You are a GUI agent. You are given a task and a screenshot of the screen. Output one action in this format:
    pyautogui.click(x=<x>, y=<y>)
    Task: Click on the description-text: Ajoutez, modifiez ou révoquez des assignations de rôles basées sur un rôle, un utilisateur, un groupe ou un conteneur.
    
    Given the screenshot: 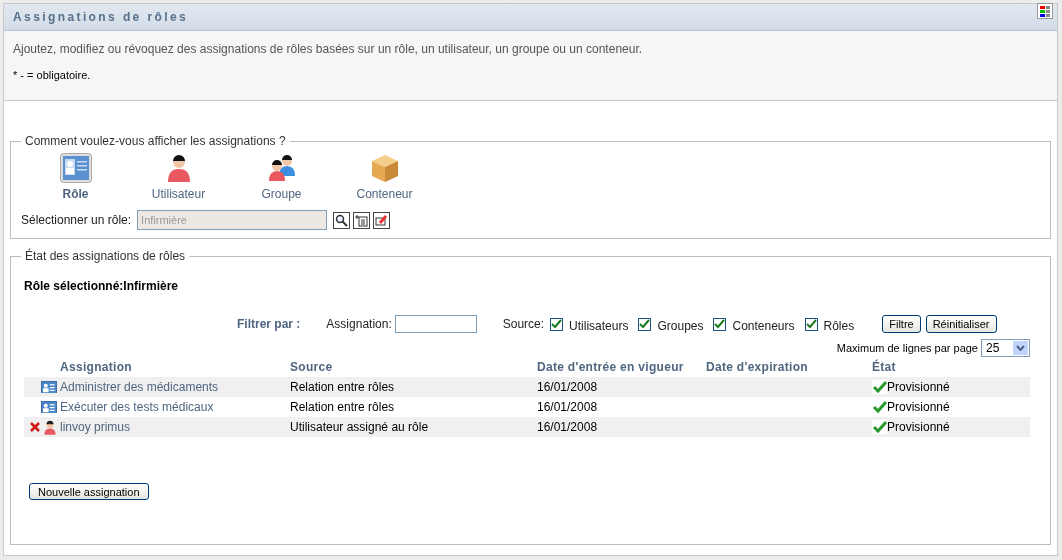 What is the action you would take?
    pyautogui.click(x=328, y=49)
    